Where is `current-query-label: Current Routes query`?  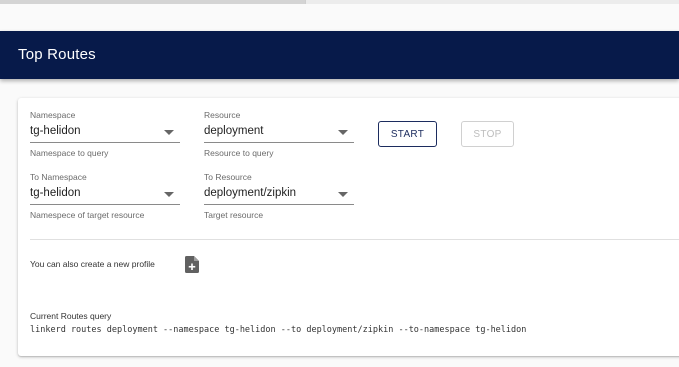 current-query-label: Current Routes query is located at coordinates (71, 316).